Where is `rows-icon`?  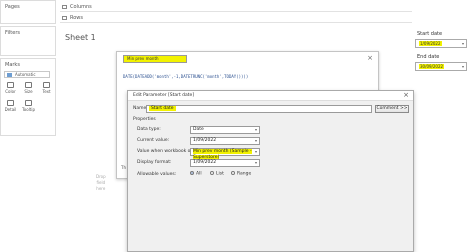
rows-icon is located at coordinates (64, 18).